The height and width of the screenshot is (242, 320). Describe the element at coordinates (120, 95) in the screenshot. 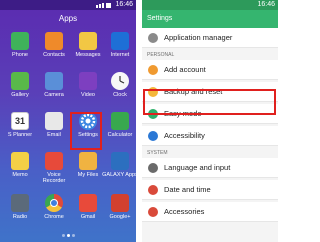

I see `app-label: Clock` at that location.